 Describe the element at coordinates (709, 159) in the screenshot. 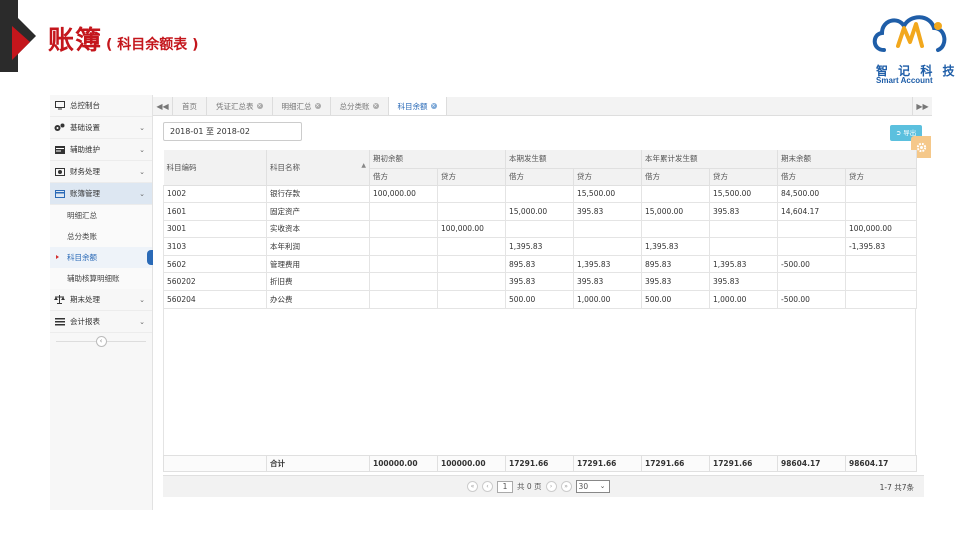

I see `header-ytd-amount: 本年累计发生额` at that location.